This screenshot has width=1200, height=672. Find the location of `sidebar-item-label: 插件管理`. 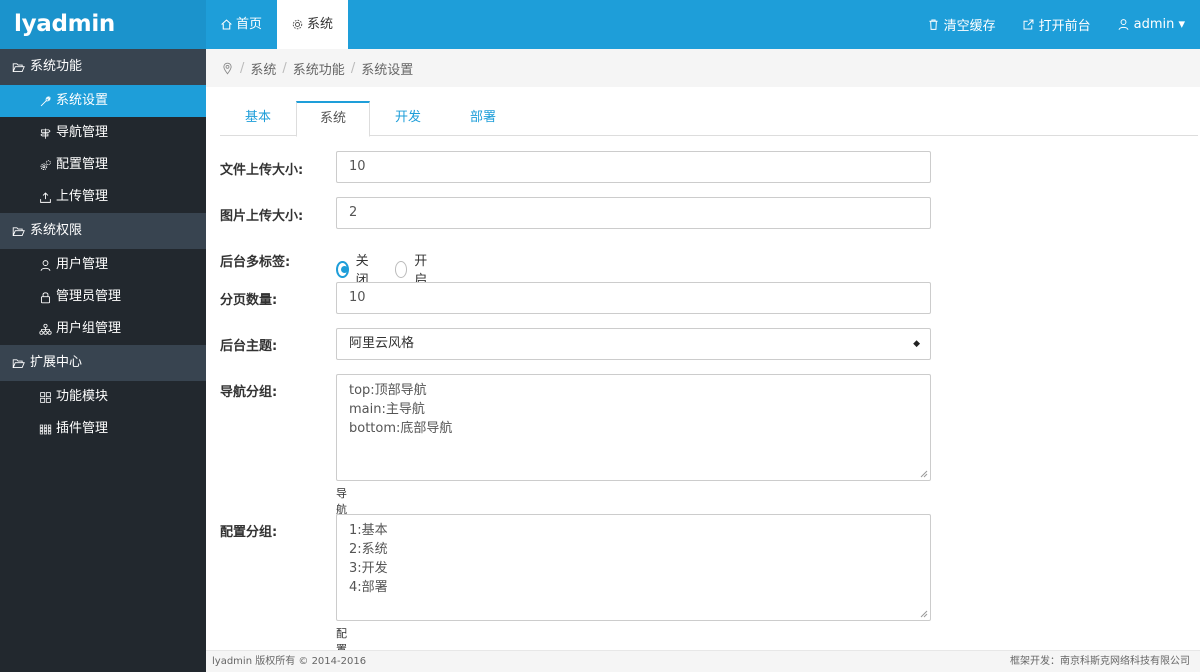

sidebar-item-label: 插件管理 is located at coordinates (82, 428).